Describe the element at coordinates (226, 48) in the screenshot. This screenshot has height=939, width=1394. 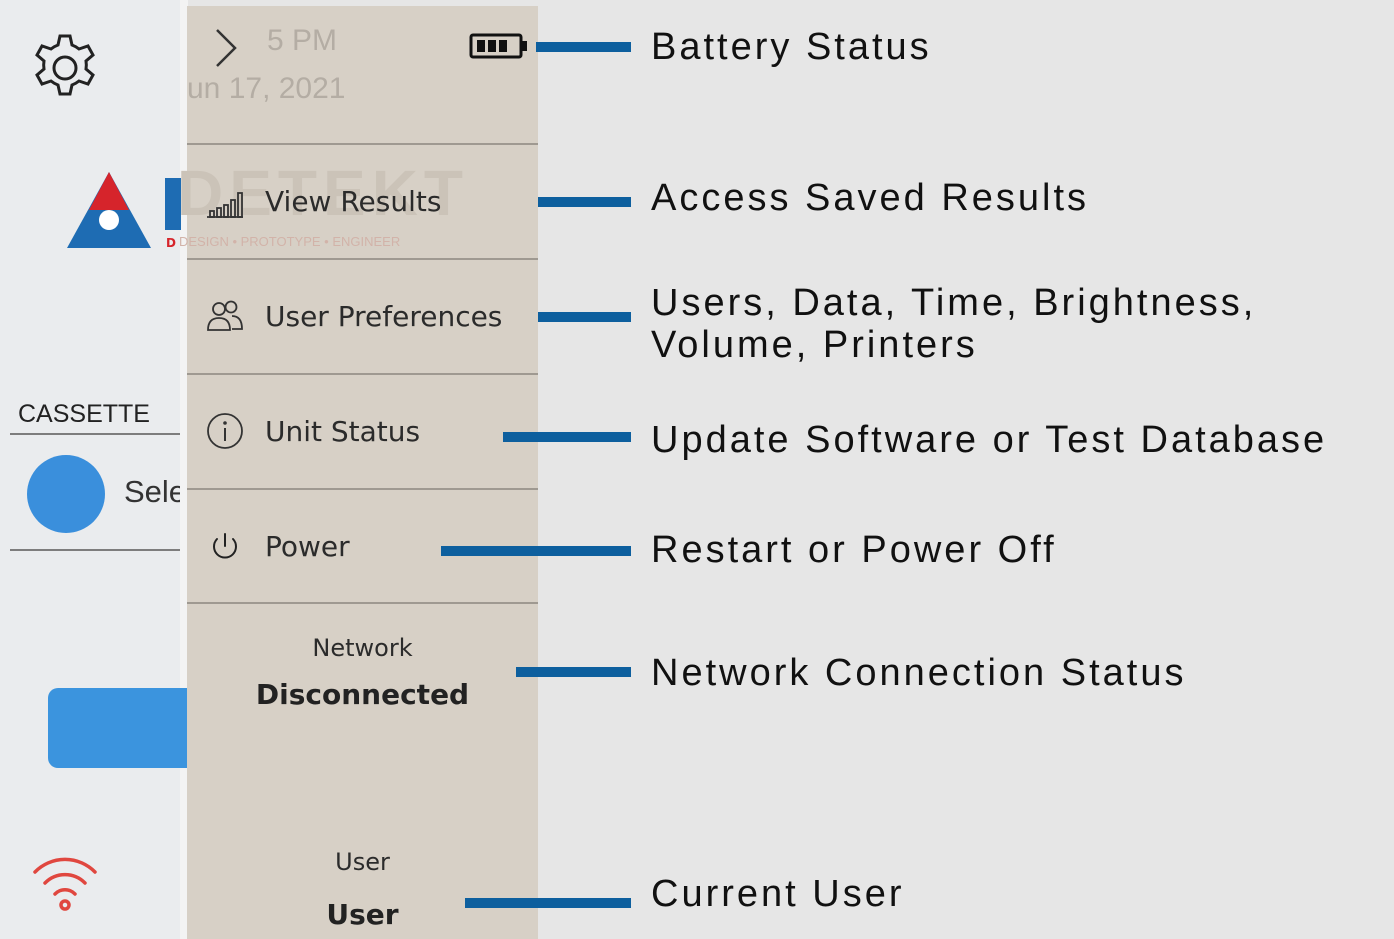
I see `chevron-right-icon` at that location.